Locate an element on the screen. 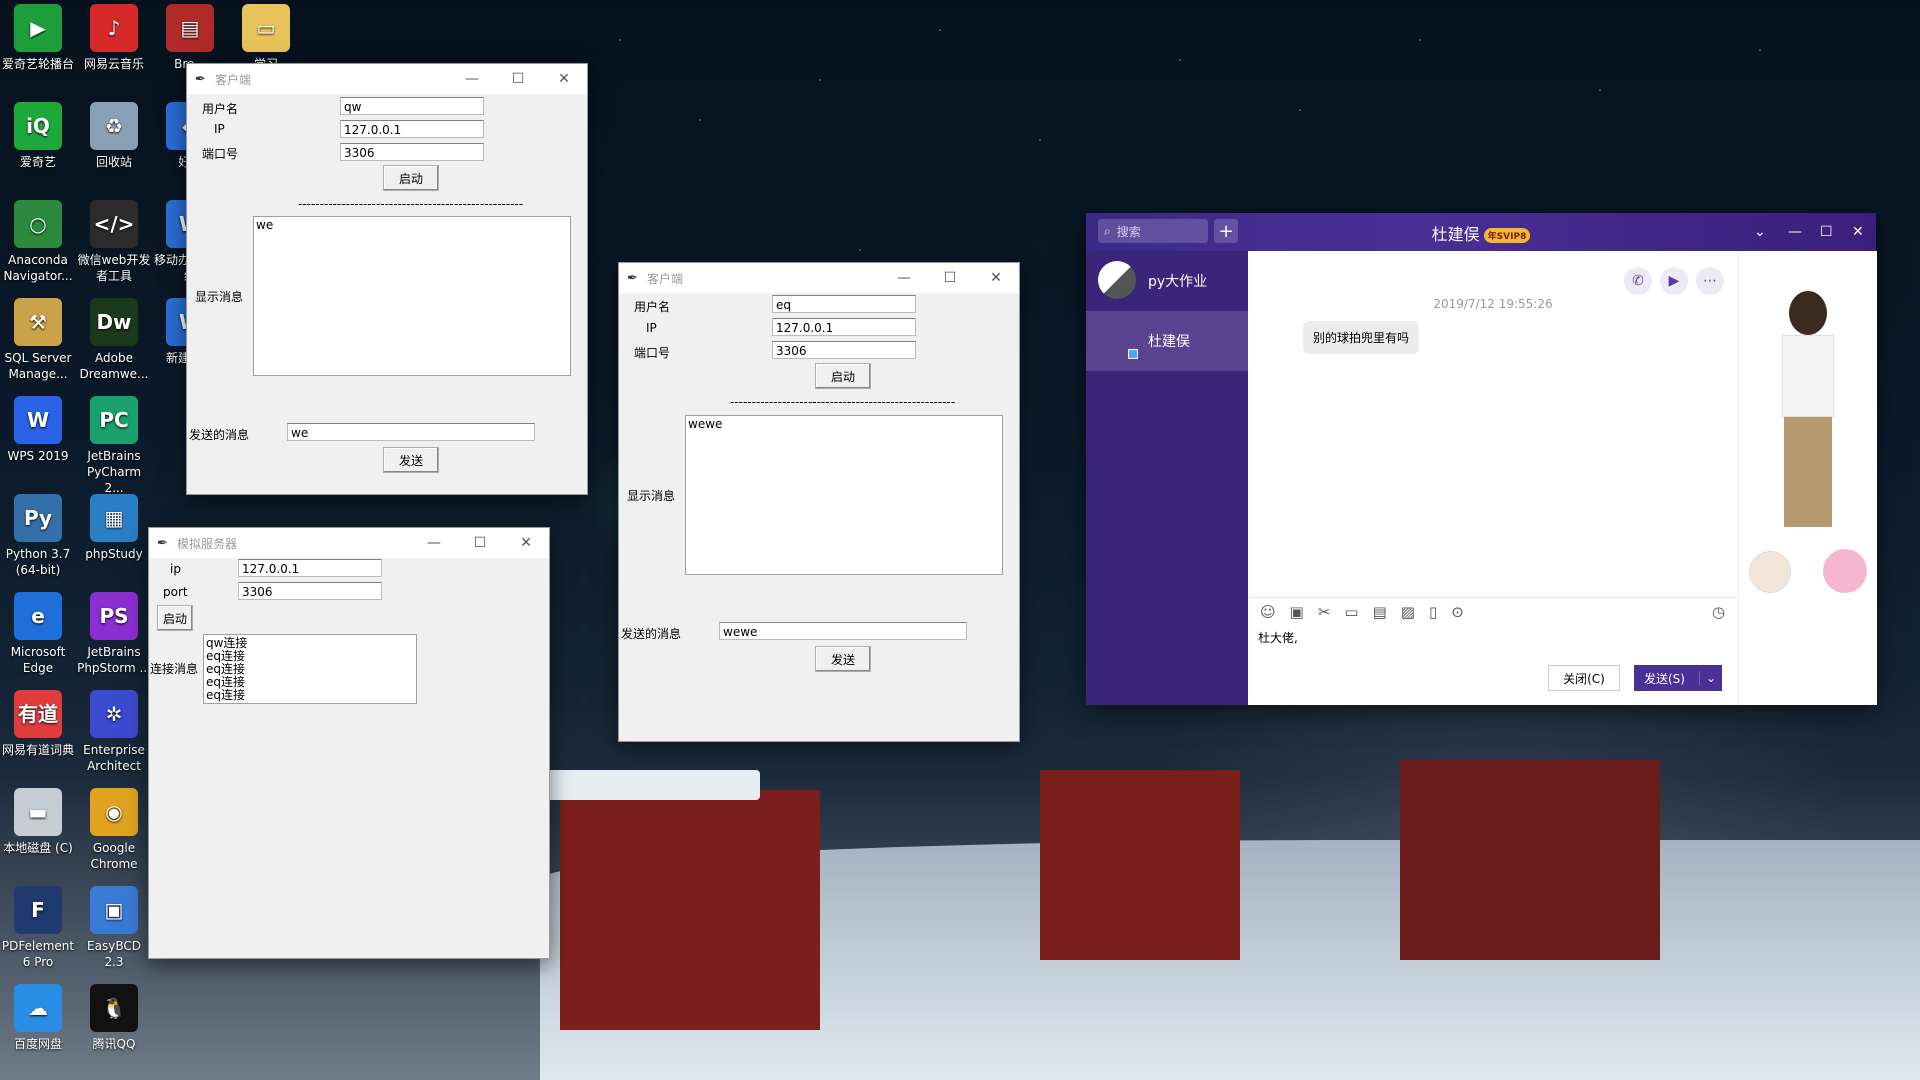  chat-list-item: py大作业 is located at coordinates (1167, 281).